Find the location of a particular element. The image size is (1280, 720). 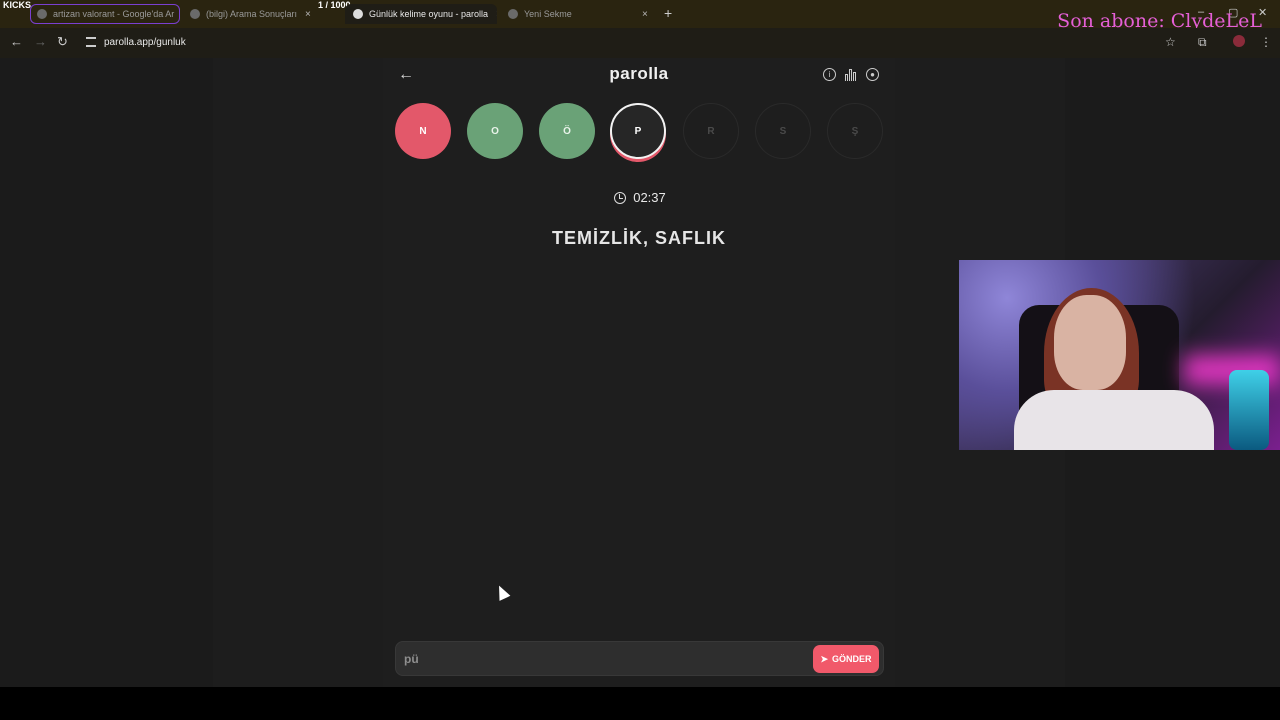

kicks-overlay-label: KICKS is located at coordinates (17, 5).